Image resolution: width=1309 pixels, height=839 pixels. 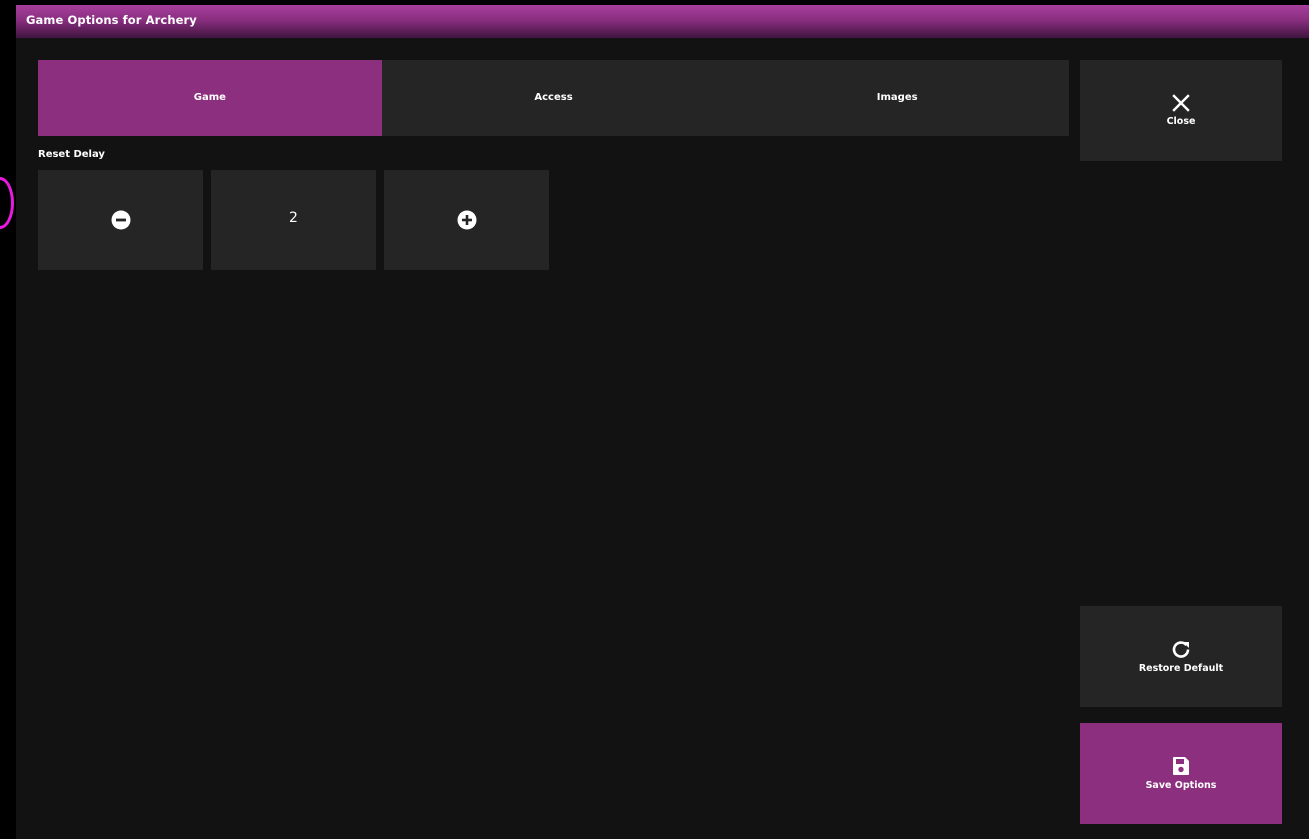 I want to click on tab-label: Access, so click(x=553, y=97).